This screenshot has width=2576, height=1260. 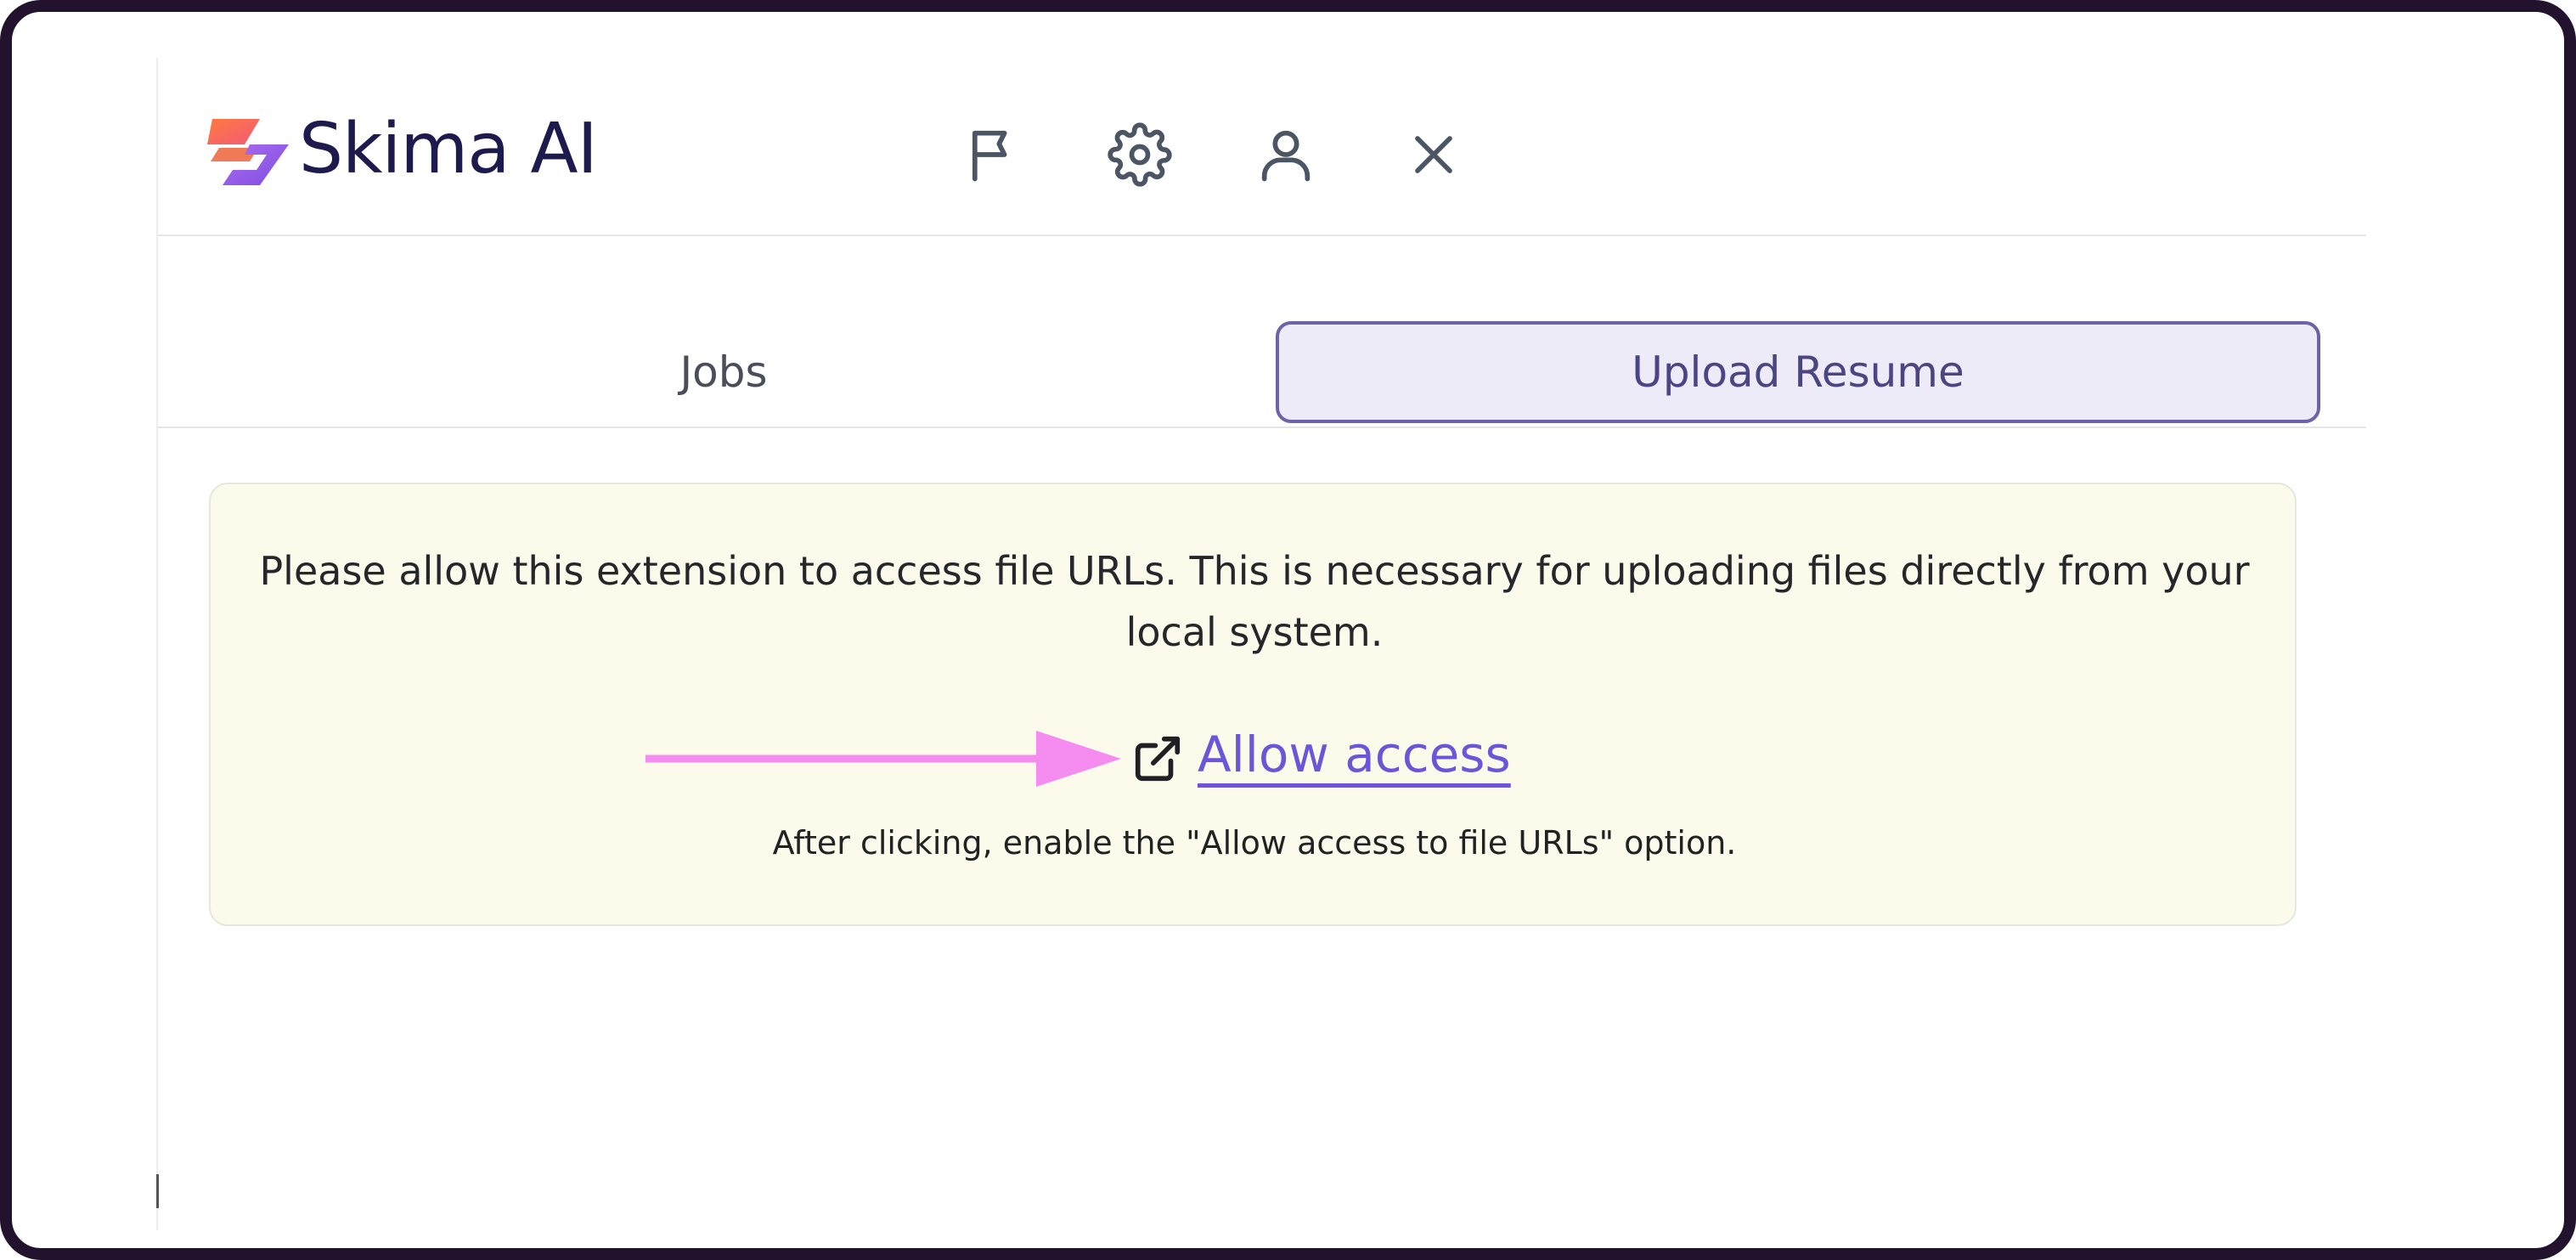 I want to click on brand: Skima AI, so click(x=402, y=149).